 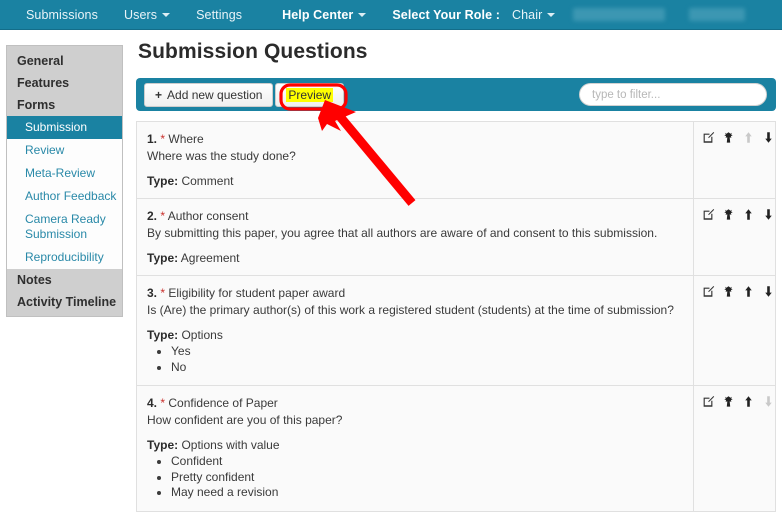 I want to click on nav-label: Chair, so click(x=527, y=14).